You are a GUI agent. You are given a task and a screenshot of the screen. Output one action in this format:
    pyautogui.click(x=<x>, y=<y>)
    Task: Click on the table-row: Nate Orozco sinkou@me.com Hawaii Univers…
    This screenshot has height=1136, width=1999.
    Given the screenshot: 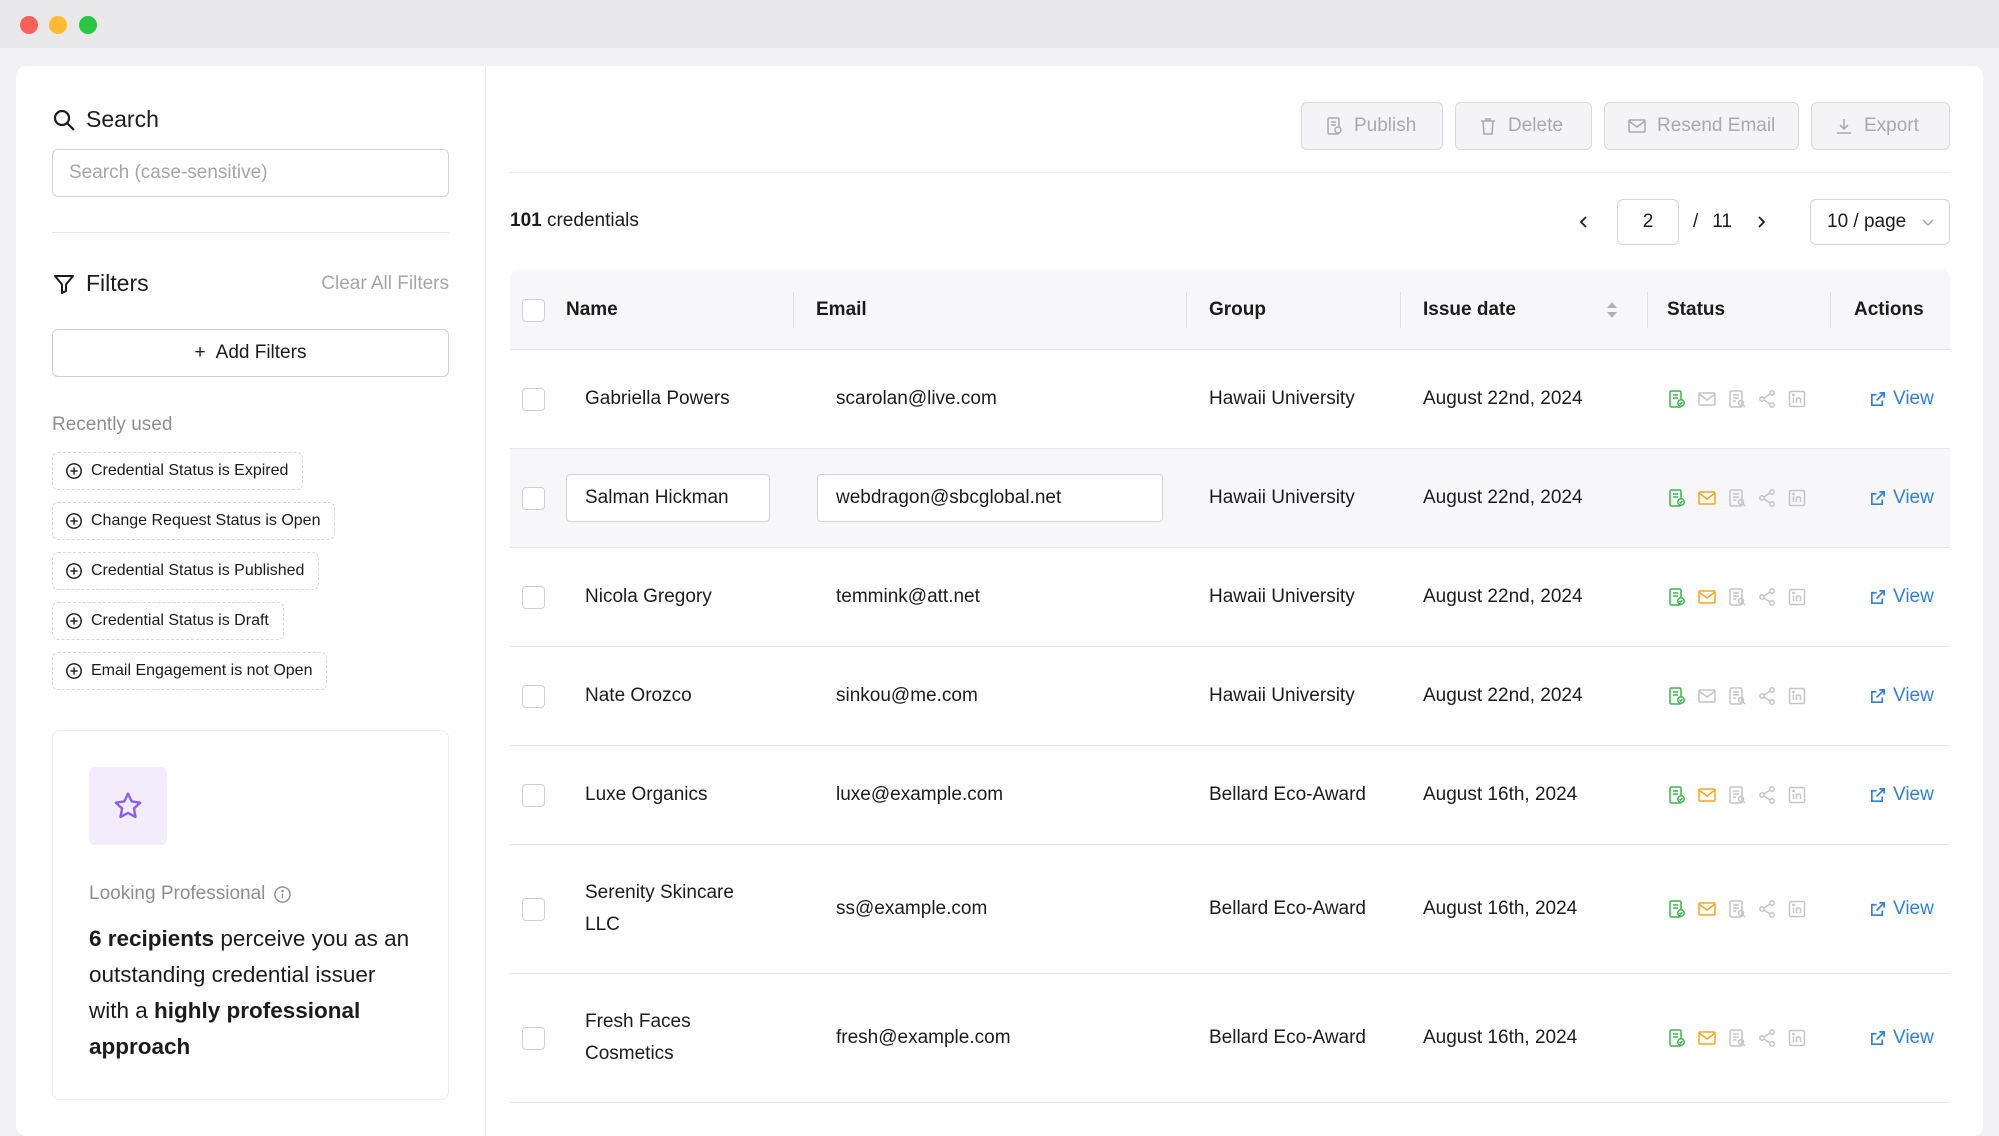 What is the action you would take?
    pyautogui.click(x=1230, y=696)
    